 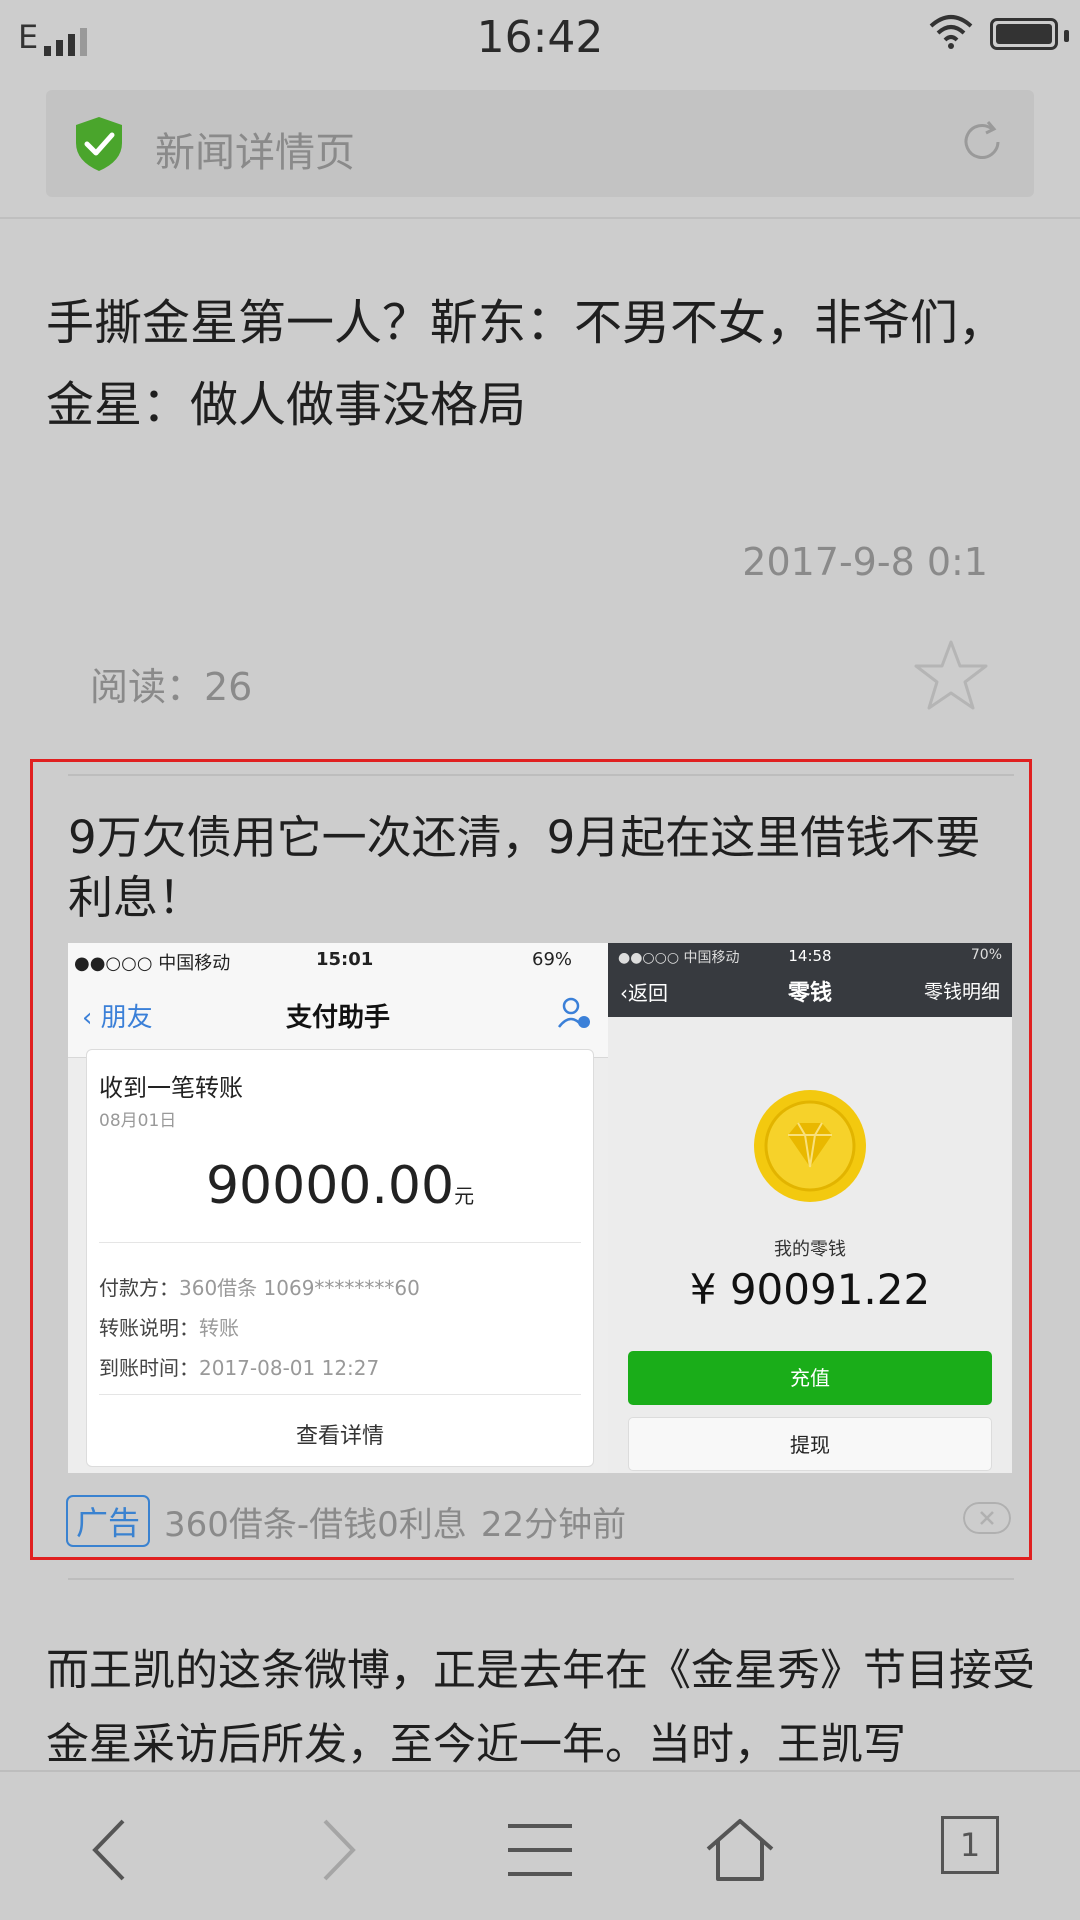 I want to click on shield-check-icon, so click(x=99, y=144).